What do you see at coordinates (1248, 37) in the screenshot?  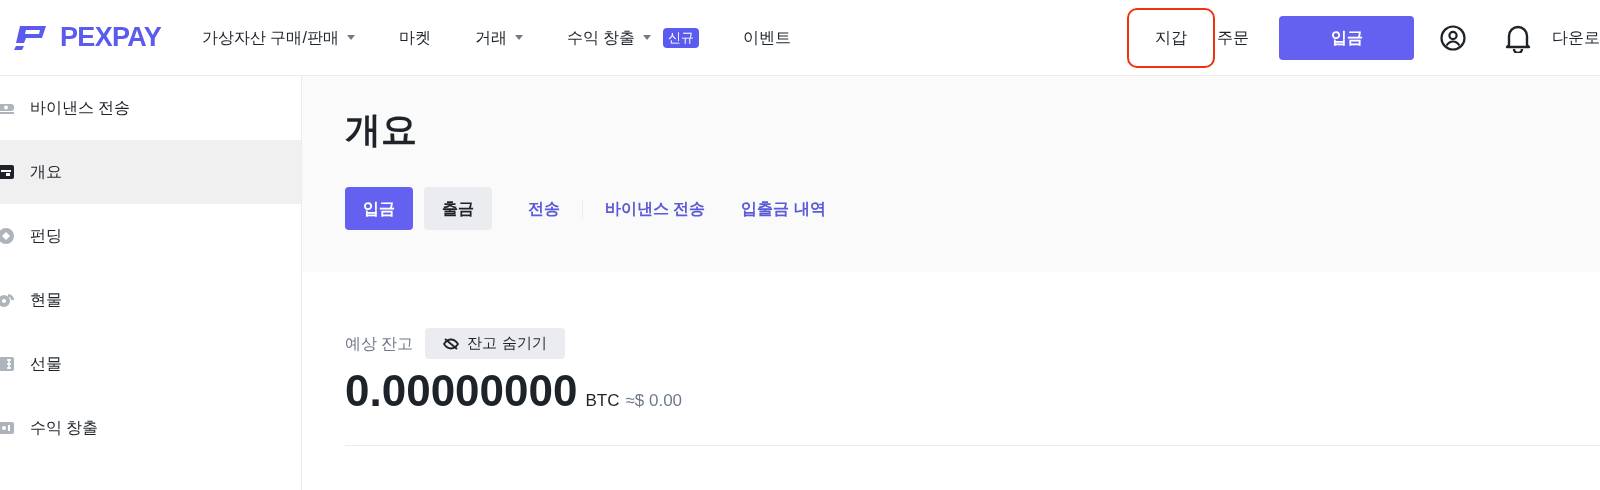 I see `nav-link: 주문` at bounding box center [1248, 37].